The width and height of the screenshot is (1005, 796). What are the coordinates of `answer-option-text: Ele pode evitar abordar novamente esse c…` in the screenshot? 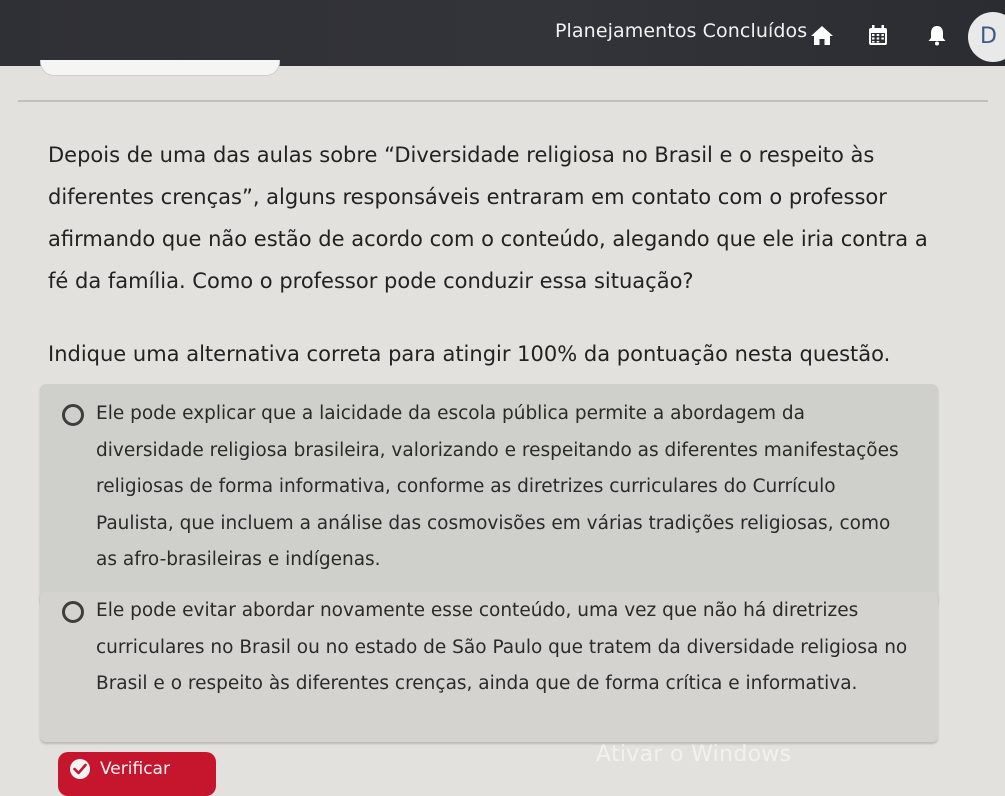 It's located at (502, 647).